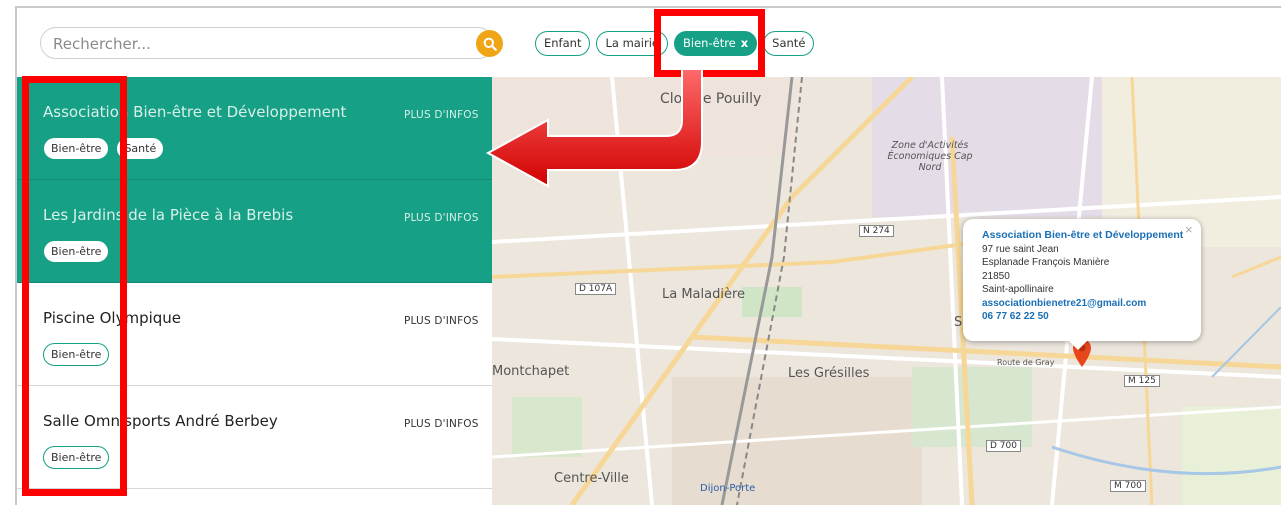  What do you see at coordinates (1020, 249) in the screenshot?
I see `popup-address-line: 97 rue saint Jean` at bounding box center [1020, 249].